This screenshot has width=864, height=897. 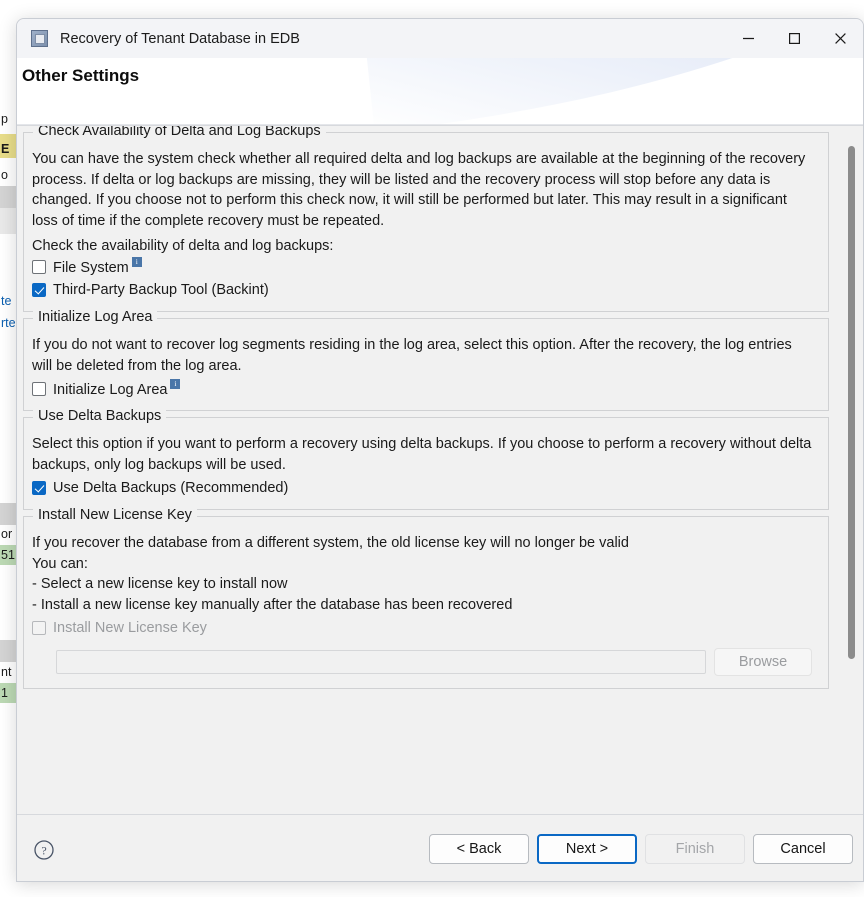 I want to click on close-icon, so click(x=840, y=38).